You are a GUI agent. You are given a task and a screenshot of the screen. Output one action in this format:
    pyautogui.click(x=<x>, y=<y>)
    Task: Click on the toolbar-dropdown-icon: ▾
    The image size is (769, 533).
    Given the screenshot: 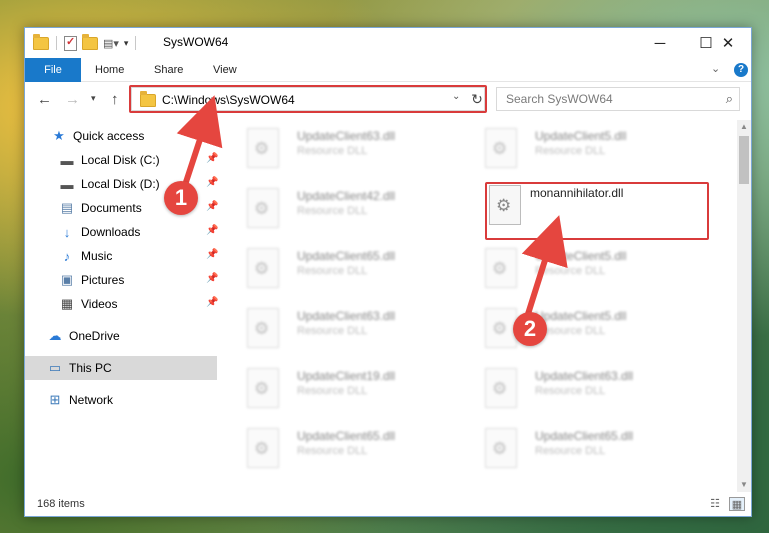 What is the action you would take?
    pyautogui.click(x=126, y=43)
    